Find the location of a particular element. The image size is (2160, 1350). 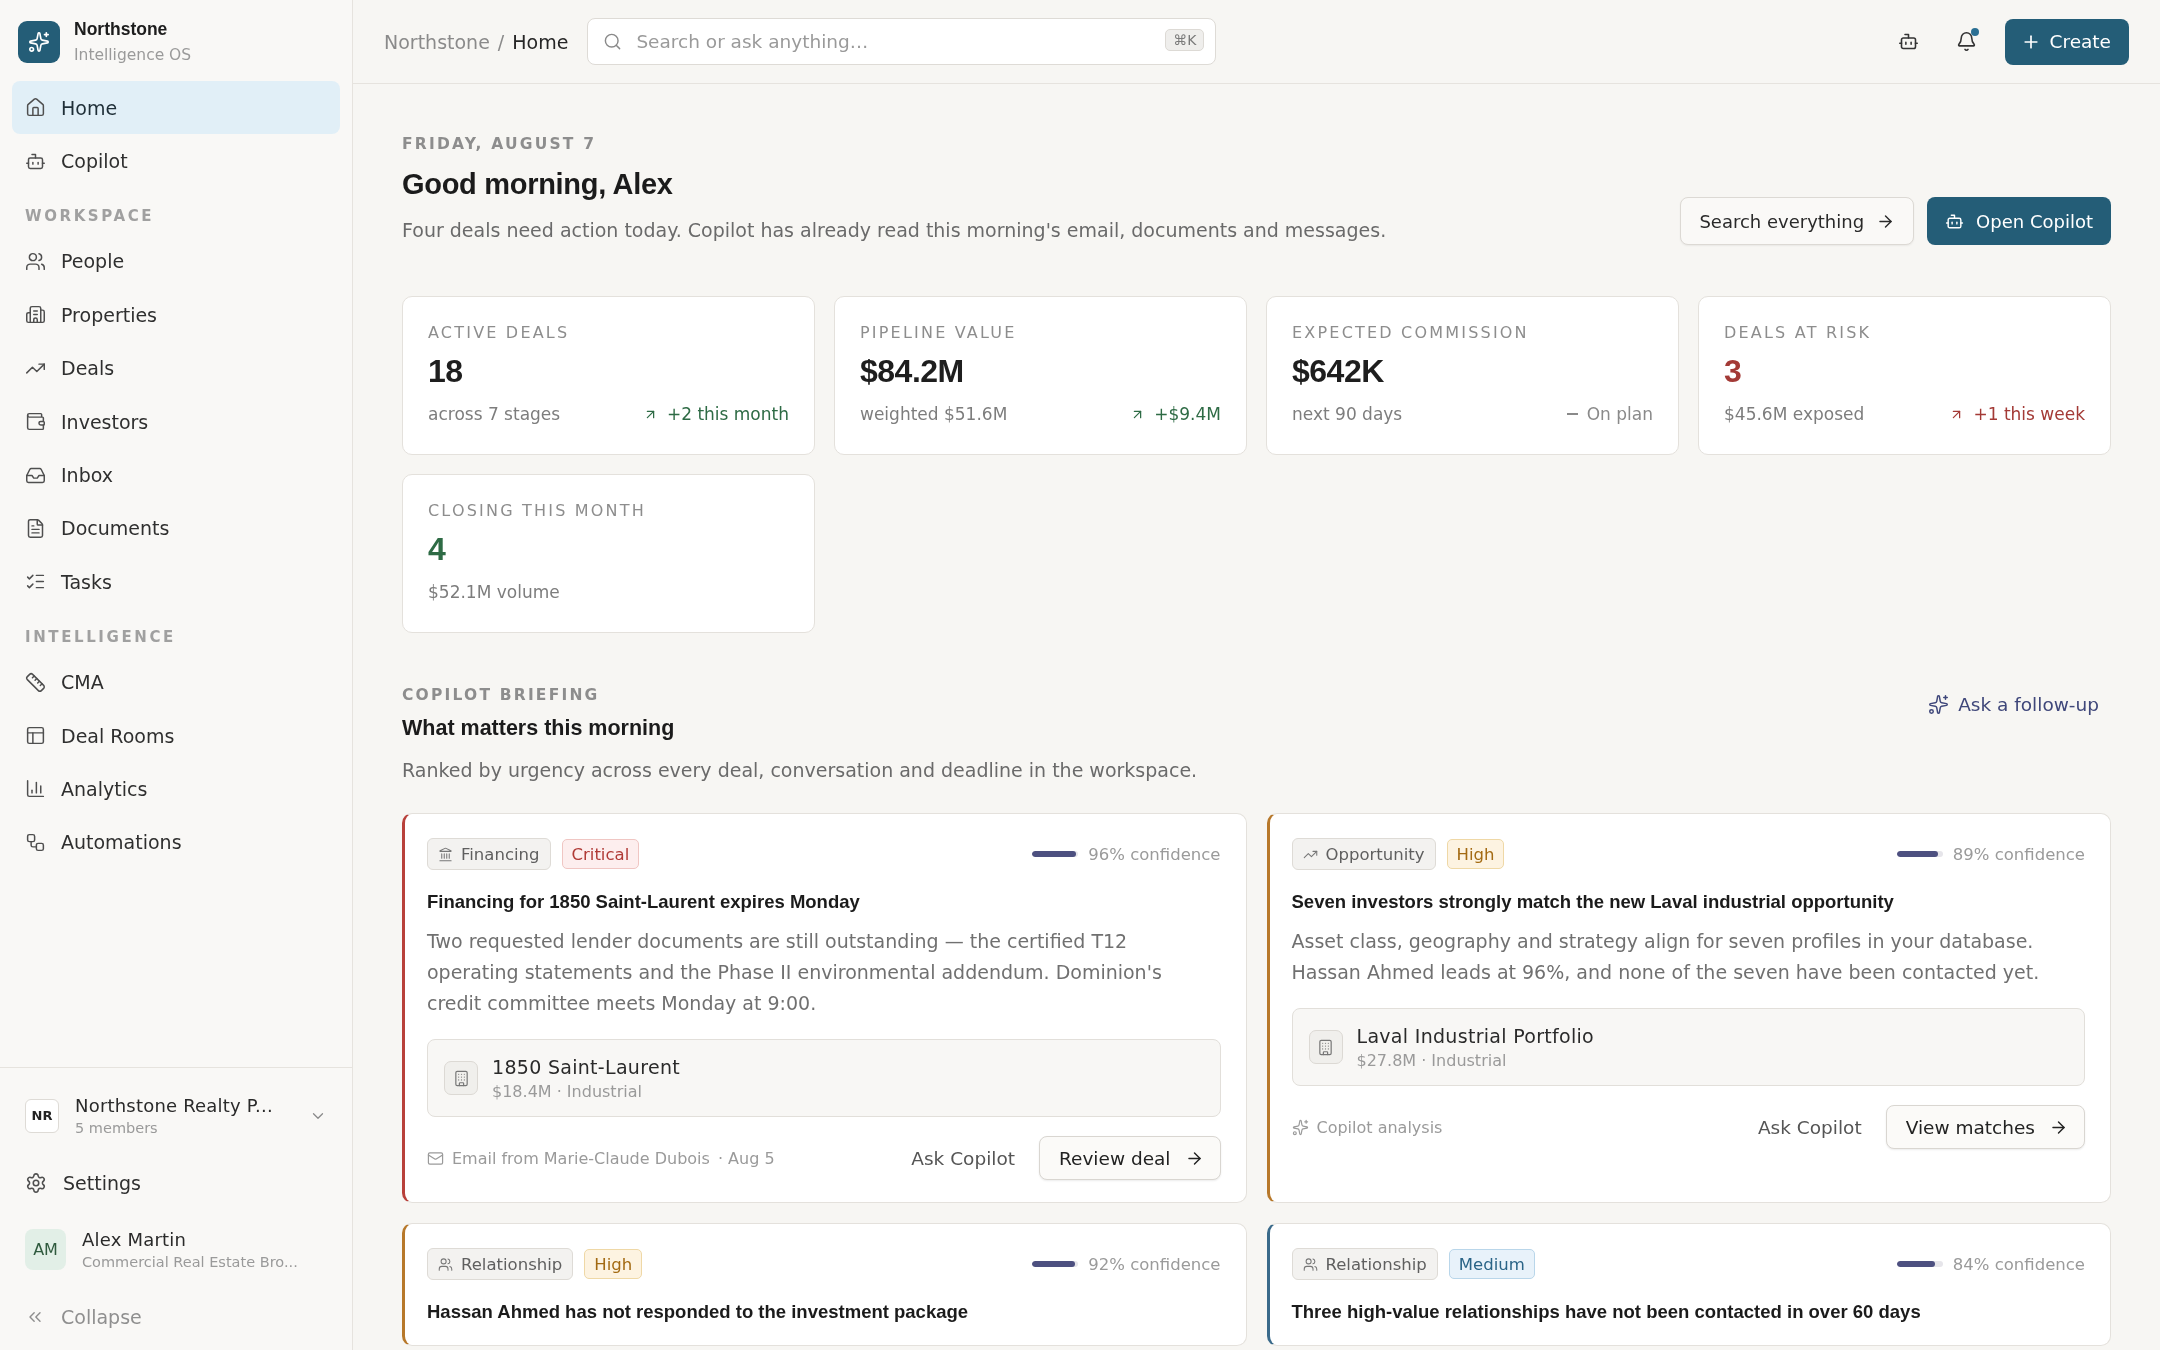

confidence-label: 89% confidence is located at coordinates (2018, 854).